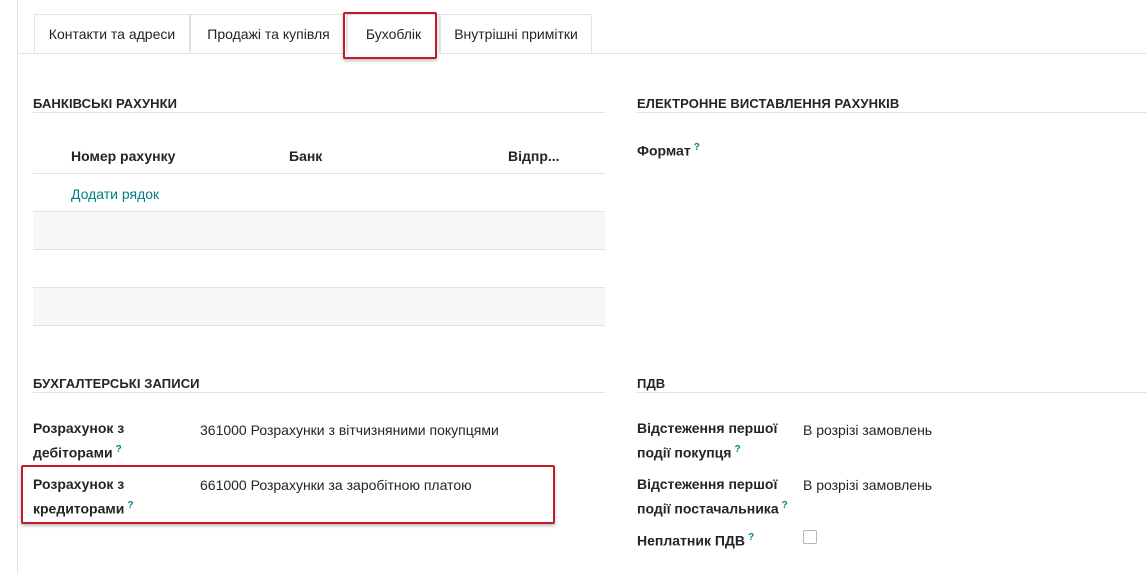 This screenshot has height=573, width=1146. Describe the element at coordinates (105, 103) in the screenshot. I see `bank-accounts-title: БАНКІВСЬКІ РАХУНКИ` at that location.